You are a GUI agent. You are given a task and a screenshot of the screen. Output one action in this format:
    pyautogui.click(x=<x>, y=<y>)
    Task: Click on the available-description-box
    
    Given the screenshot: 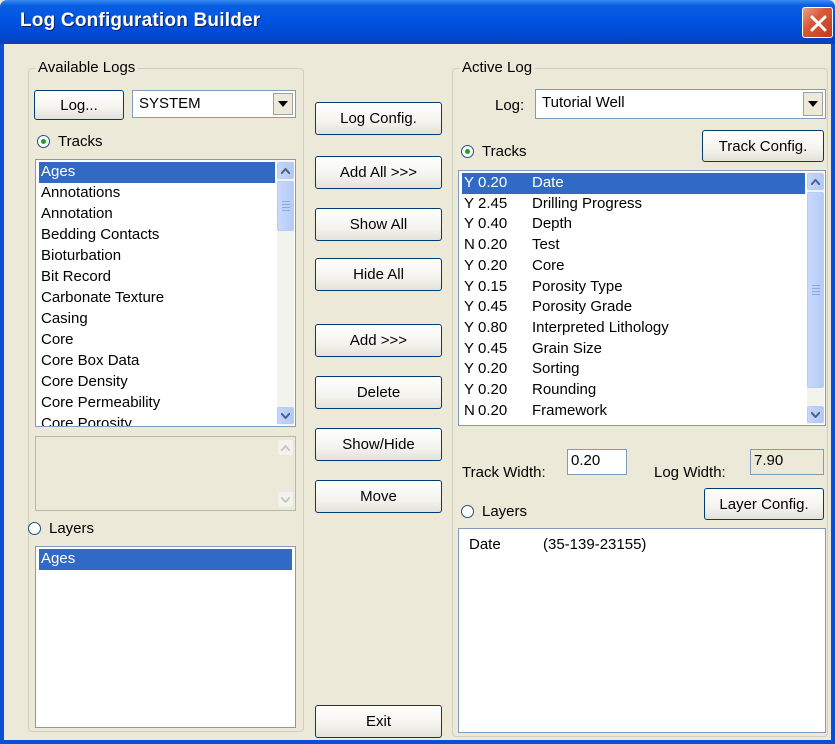 What is the action you would take?
    pyautogui.click(x=165, y=473)
    